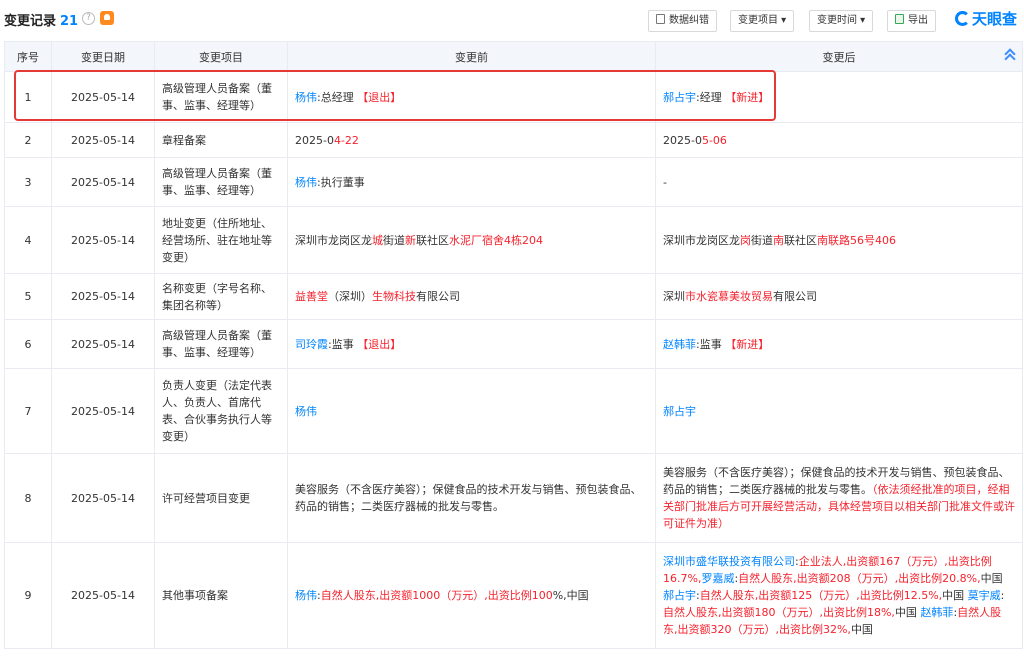 This screenshot has width=1024, height=659. Describe the element at coordinates (28, 56) in the screenshot. I see `col-header-no: 序号` at that location.